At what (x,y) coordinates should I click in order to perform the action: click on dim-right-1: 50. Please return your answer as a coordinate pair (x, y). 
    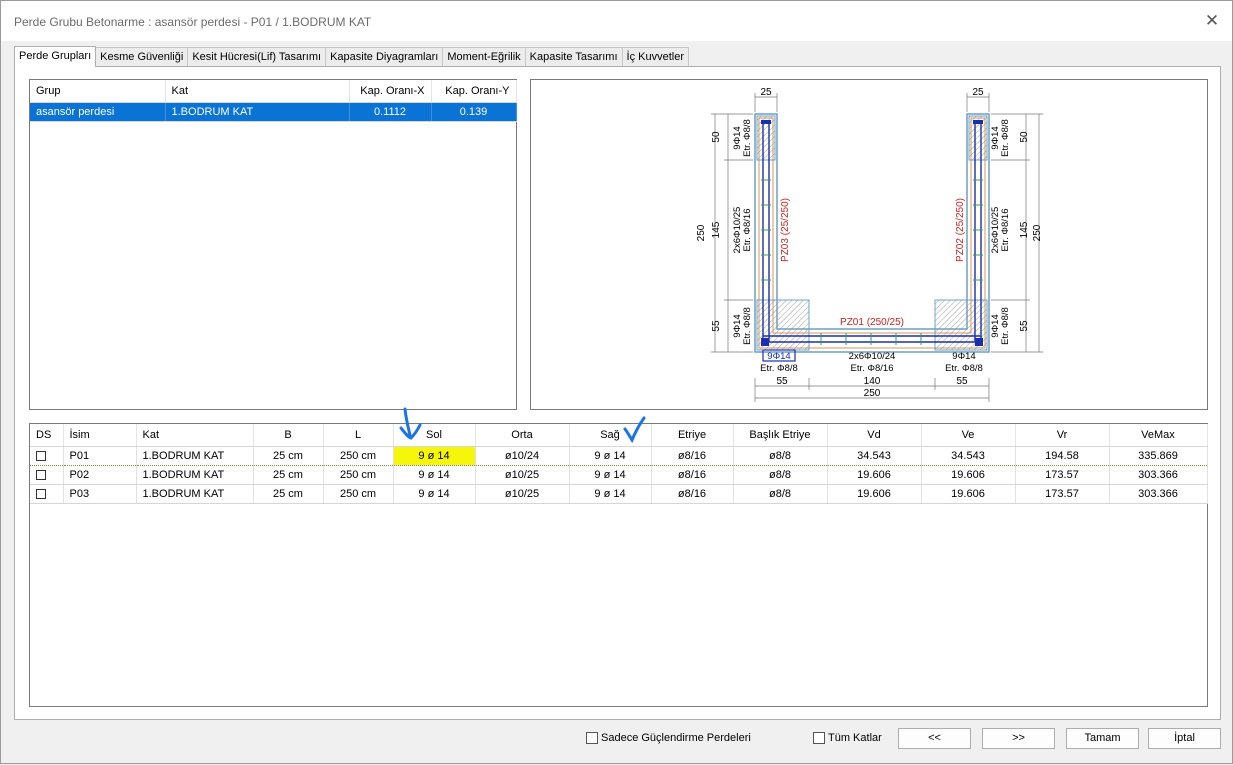
    Looking at the image, I should click on (1024, 137).